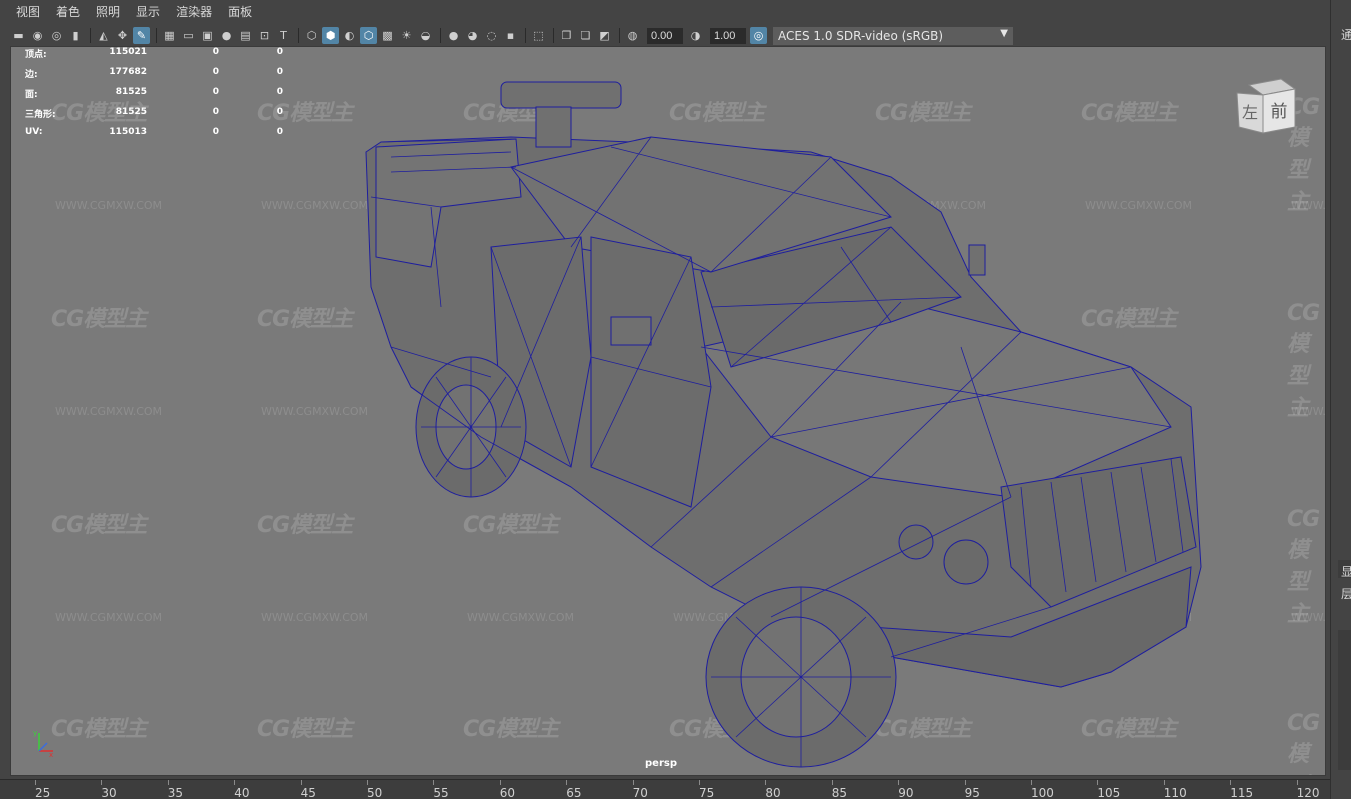  Describe the element at coordinates (226, 35) in the screenshot. I see `gate-mask-icon: ●` at that location.